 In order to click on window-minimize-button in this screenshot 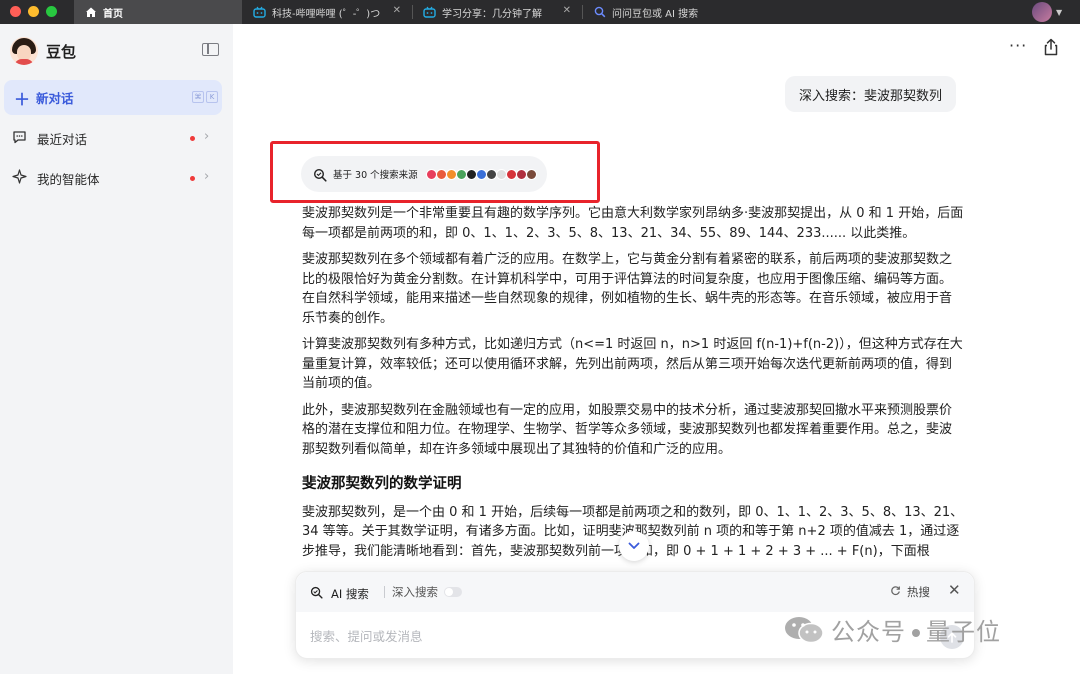, I will do `click(33, 11)`.